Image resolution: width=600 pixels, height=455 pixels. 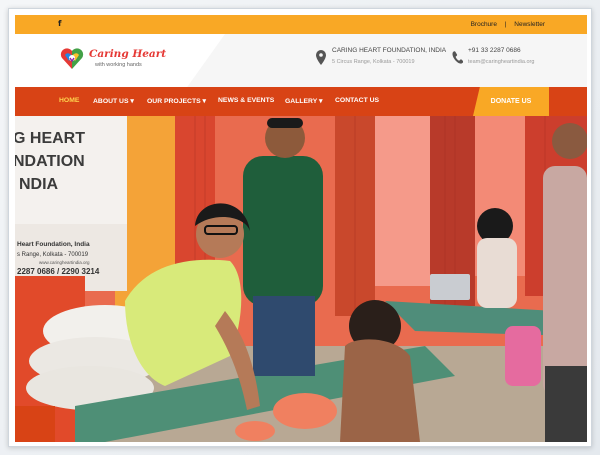 I want to click on header-logo-panel, so click(x=120, y=60).